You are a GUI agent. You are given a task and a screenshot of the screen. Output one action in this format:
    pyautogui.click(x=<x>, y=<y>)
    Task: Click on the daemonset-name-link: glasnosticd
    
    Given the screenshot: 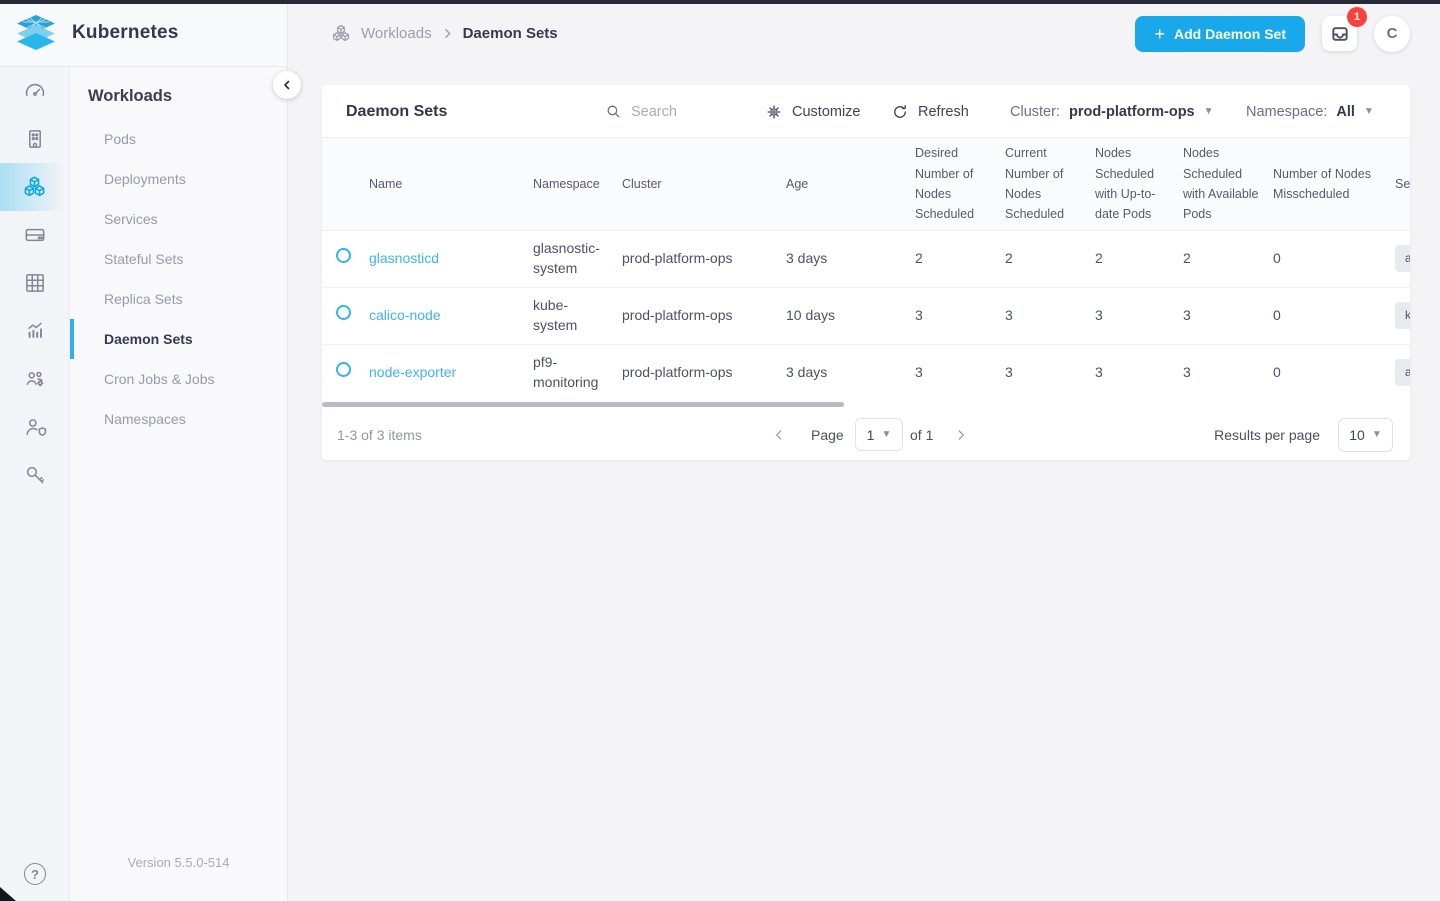 What is the action you would take?
    pyautogui.click(x=404, y=258)
    